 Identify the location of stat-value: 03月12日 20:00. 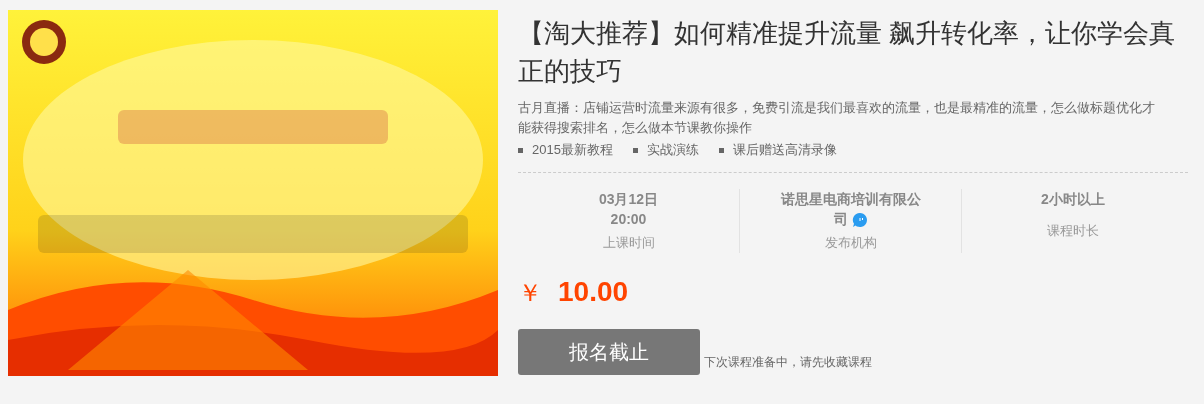
(628, 209).